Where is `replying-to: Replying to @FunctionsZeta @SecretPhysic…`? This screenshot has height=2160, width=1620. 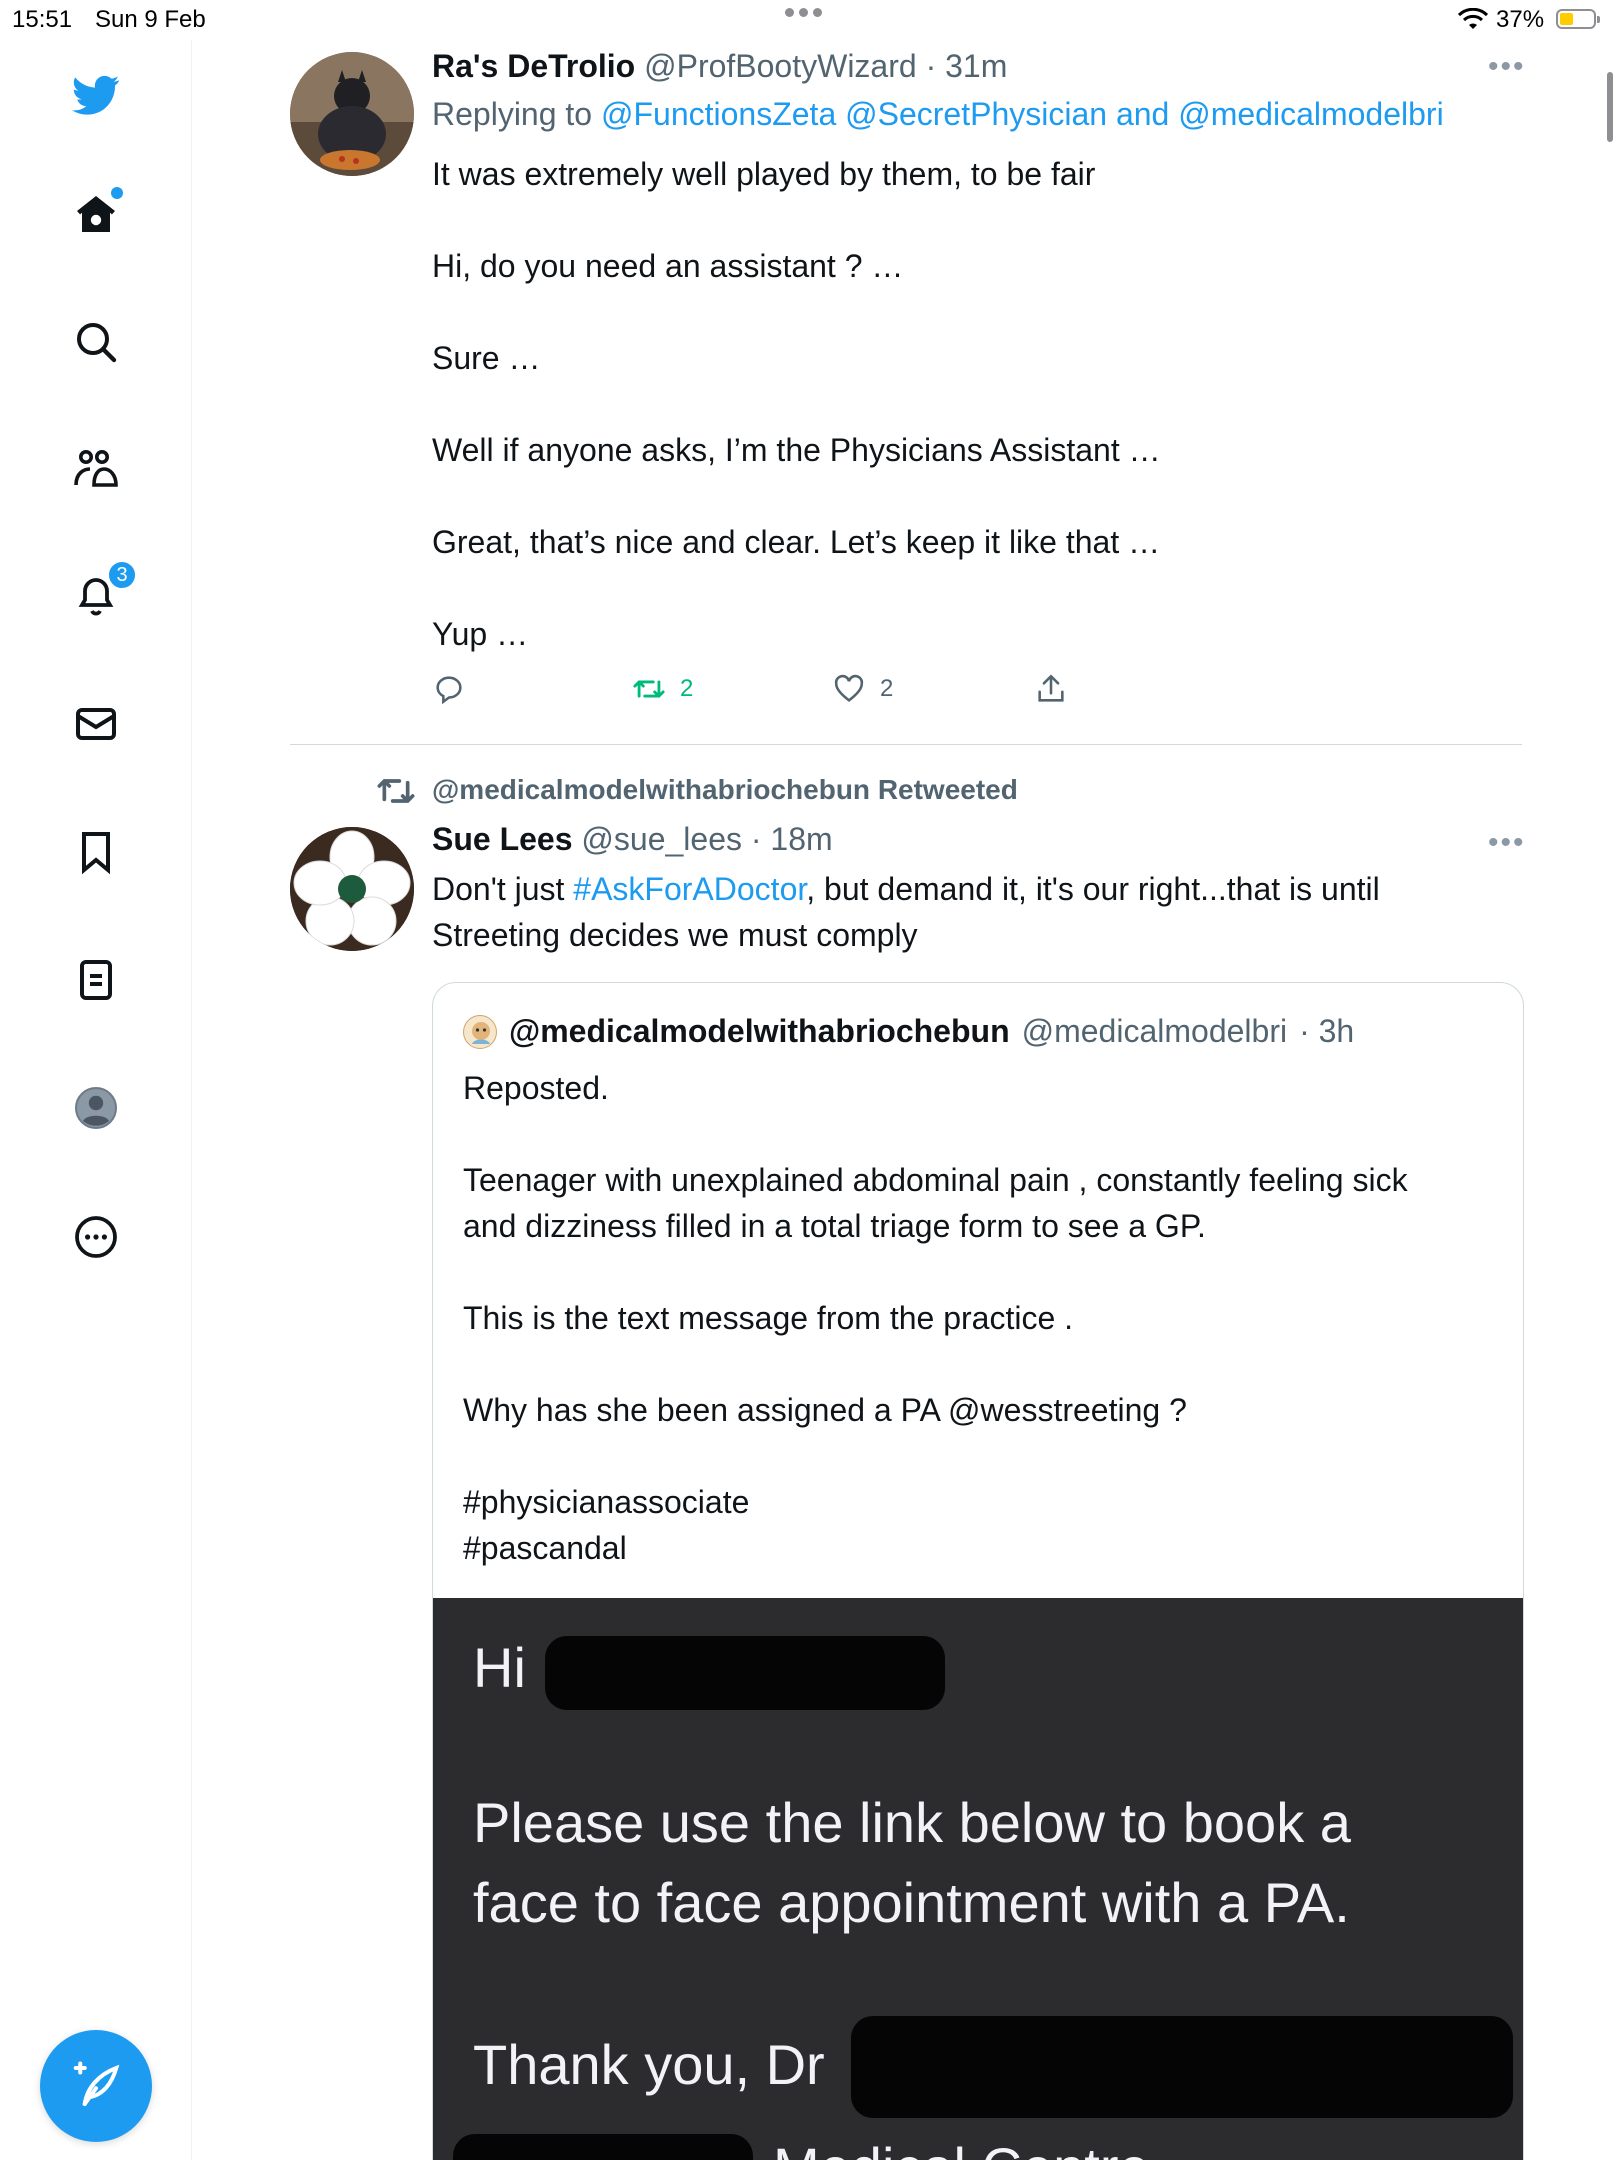 replying-to: Replying to @FunctionsZeta @SecretPhysic… is located at coordinates (938, 114).